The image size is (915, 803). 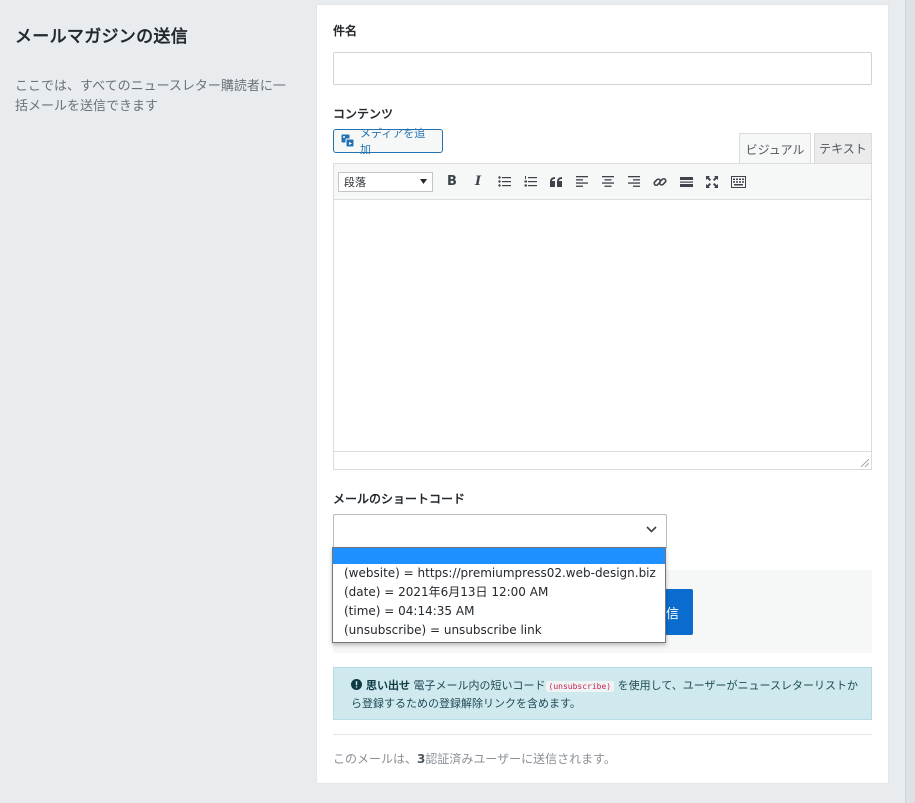 What do you see at coordinates (345, 31) in the screenshot?
I see `subject-label: 件名` at bounding box center [345, 31].